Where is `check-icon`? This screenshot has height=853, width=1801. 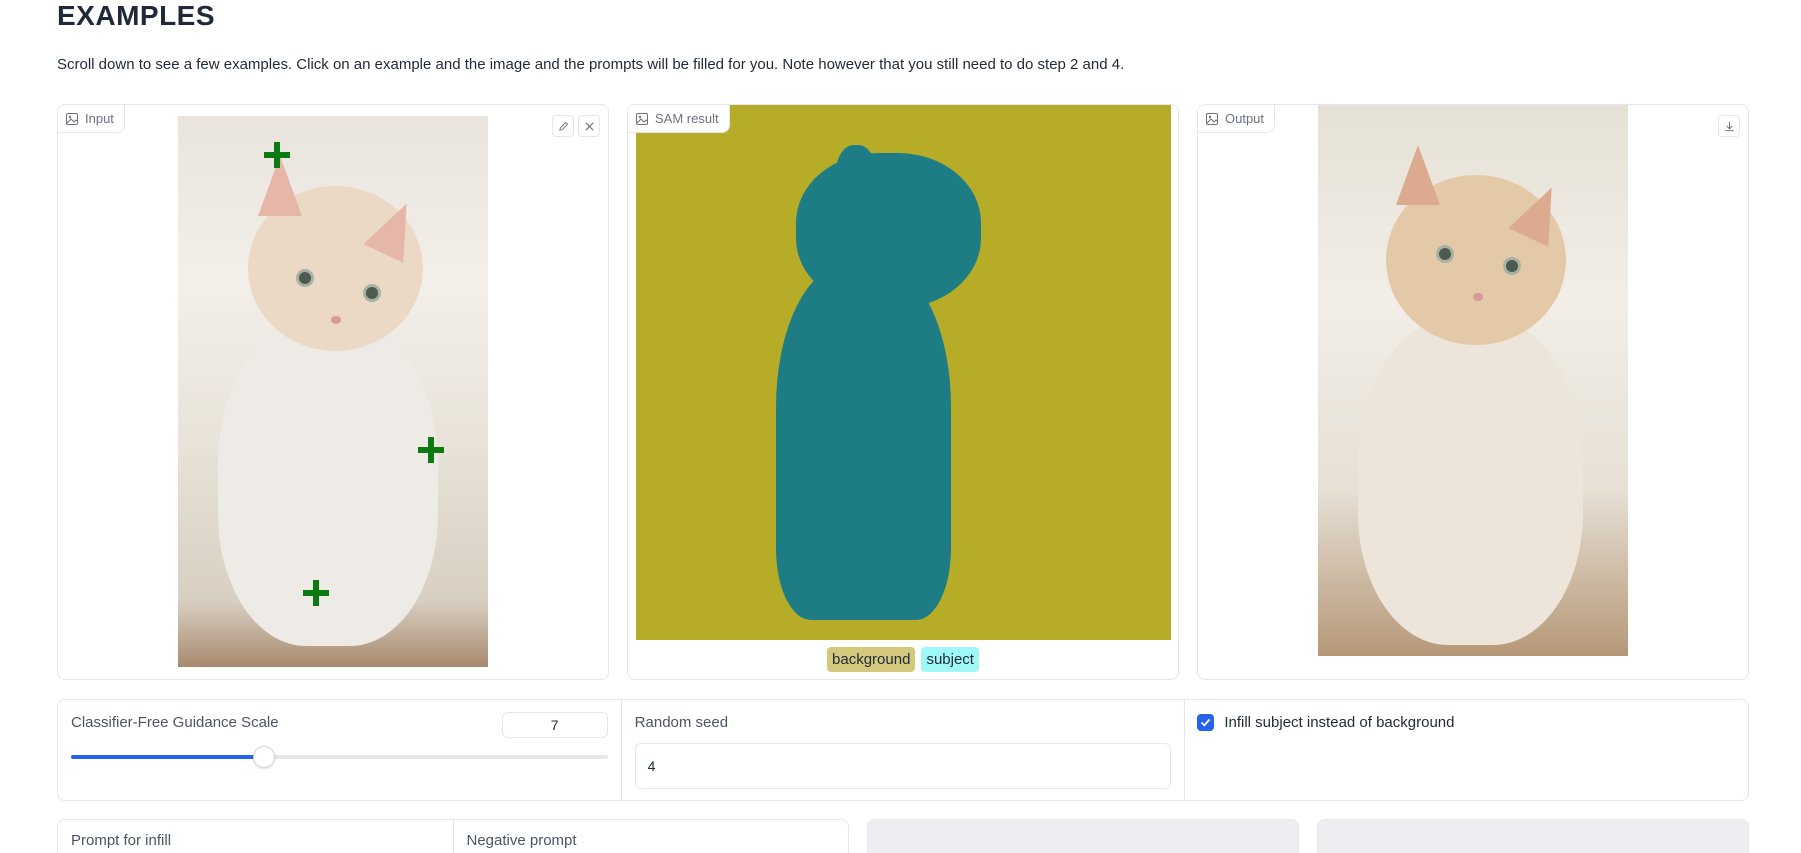 check-icon is located at coordinates (1206, 722).